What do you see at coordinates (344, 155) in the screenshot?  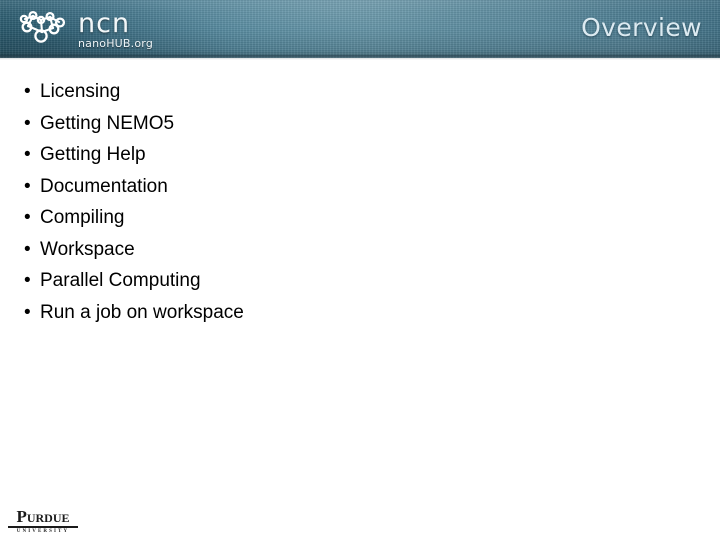 I see `list-item: • Getting Help` at bounding box center [344, 155].